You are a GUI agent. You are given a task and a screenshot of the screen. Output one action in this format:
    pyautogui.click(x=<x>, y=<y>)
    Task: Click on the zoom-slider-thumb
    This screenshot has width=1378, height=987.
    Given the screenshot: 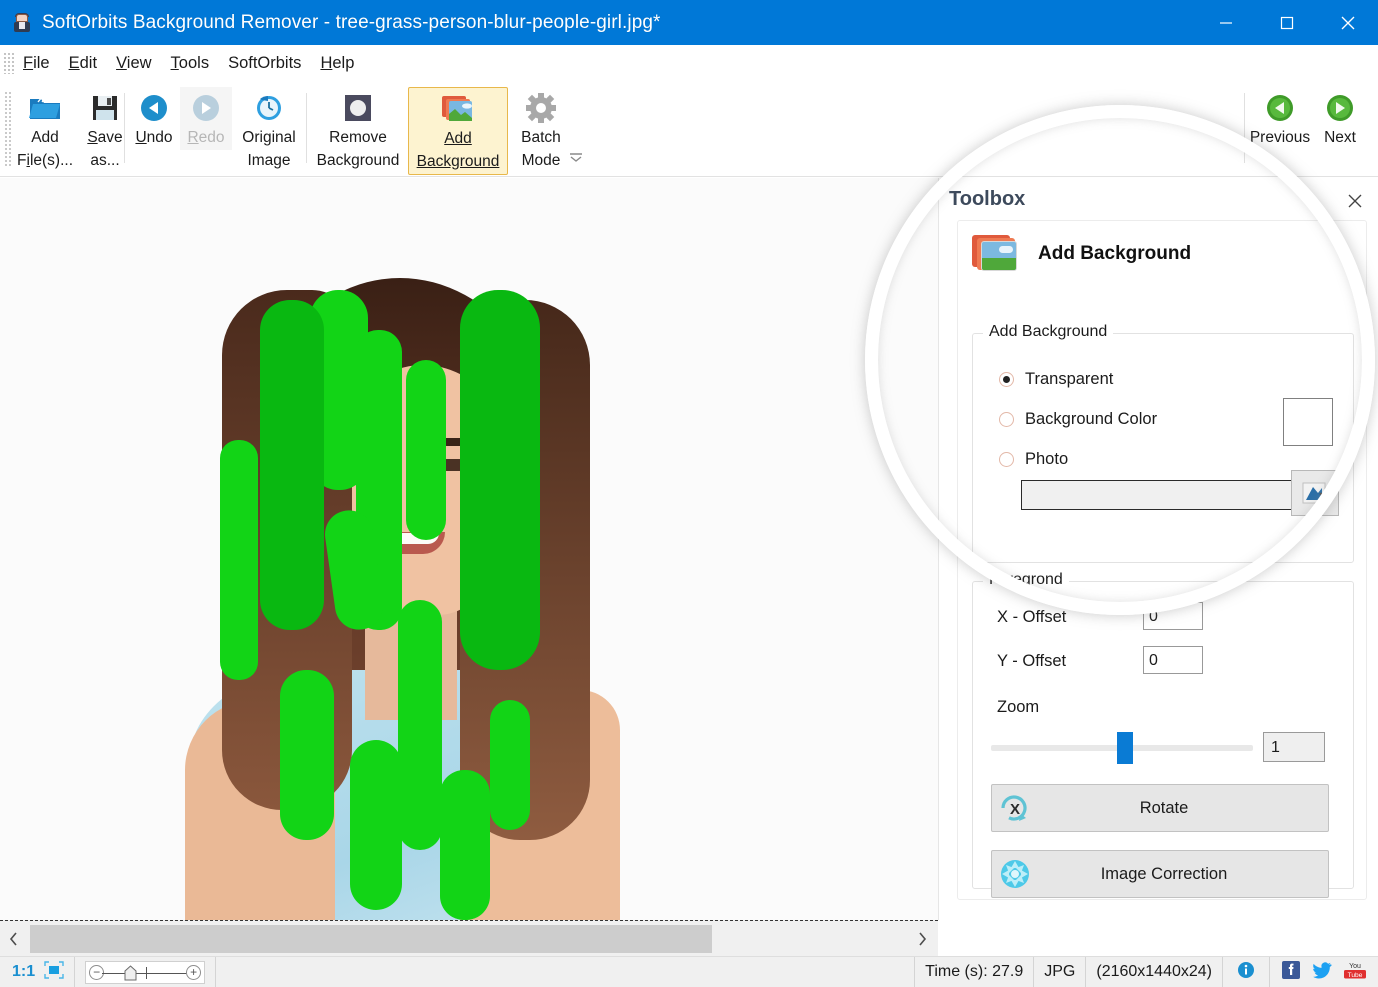 What is the action you would take?
    pyautogui.click(x=1124, y=748)
    